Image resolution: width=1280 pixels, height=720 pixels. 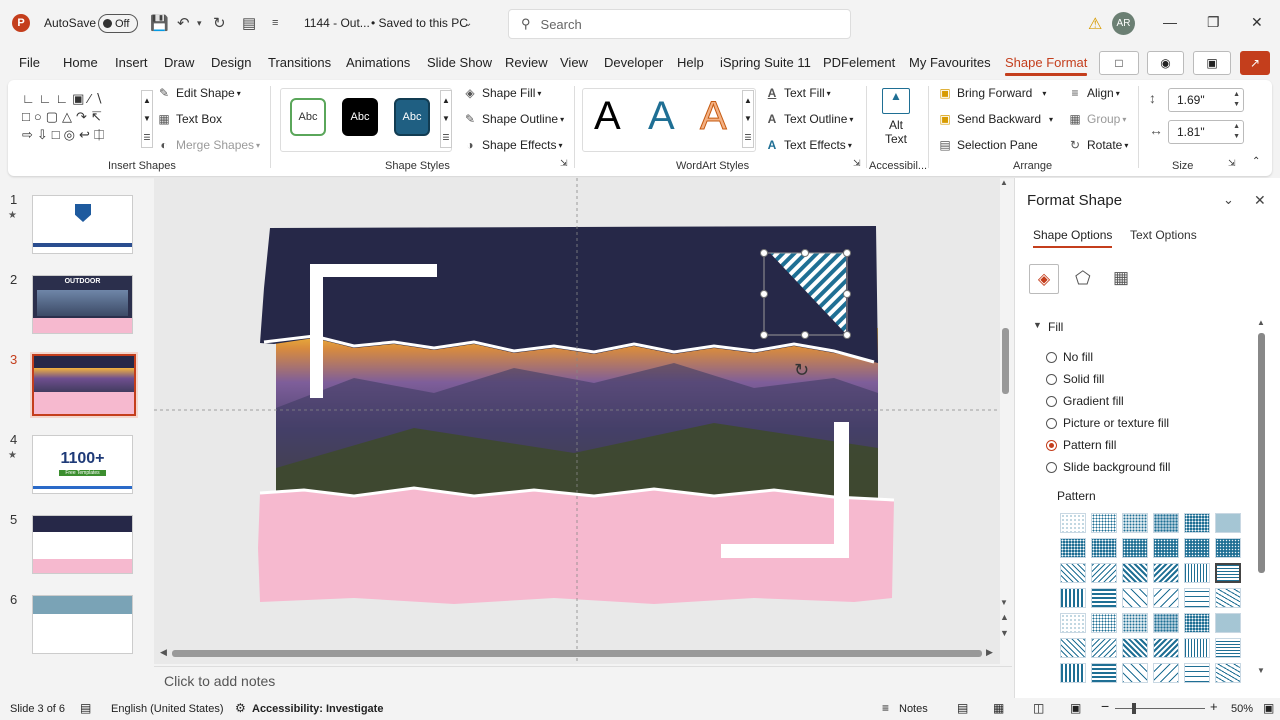 What do you see at coordinates (661, 116) in the screenshot?
I see `wordart-preset-2: A` at bounding box center [661, 116].